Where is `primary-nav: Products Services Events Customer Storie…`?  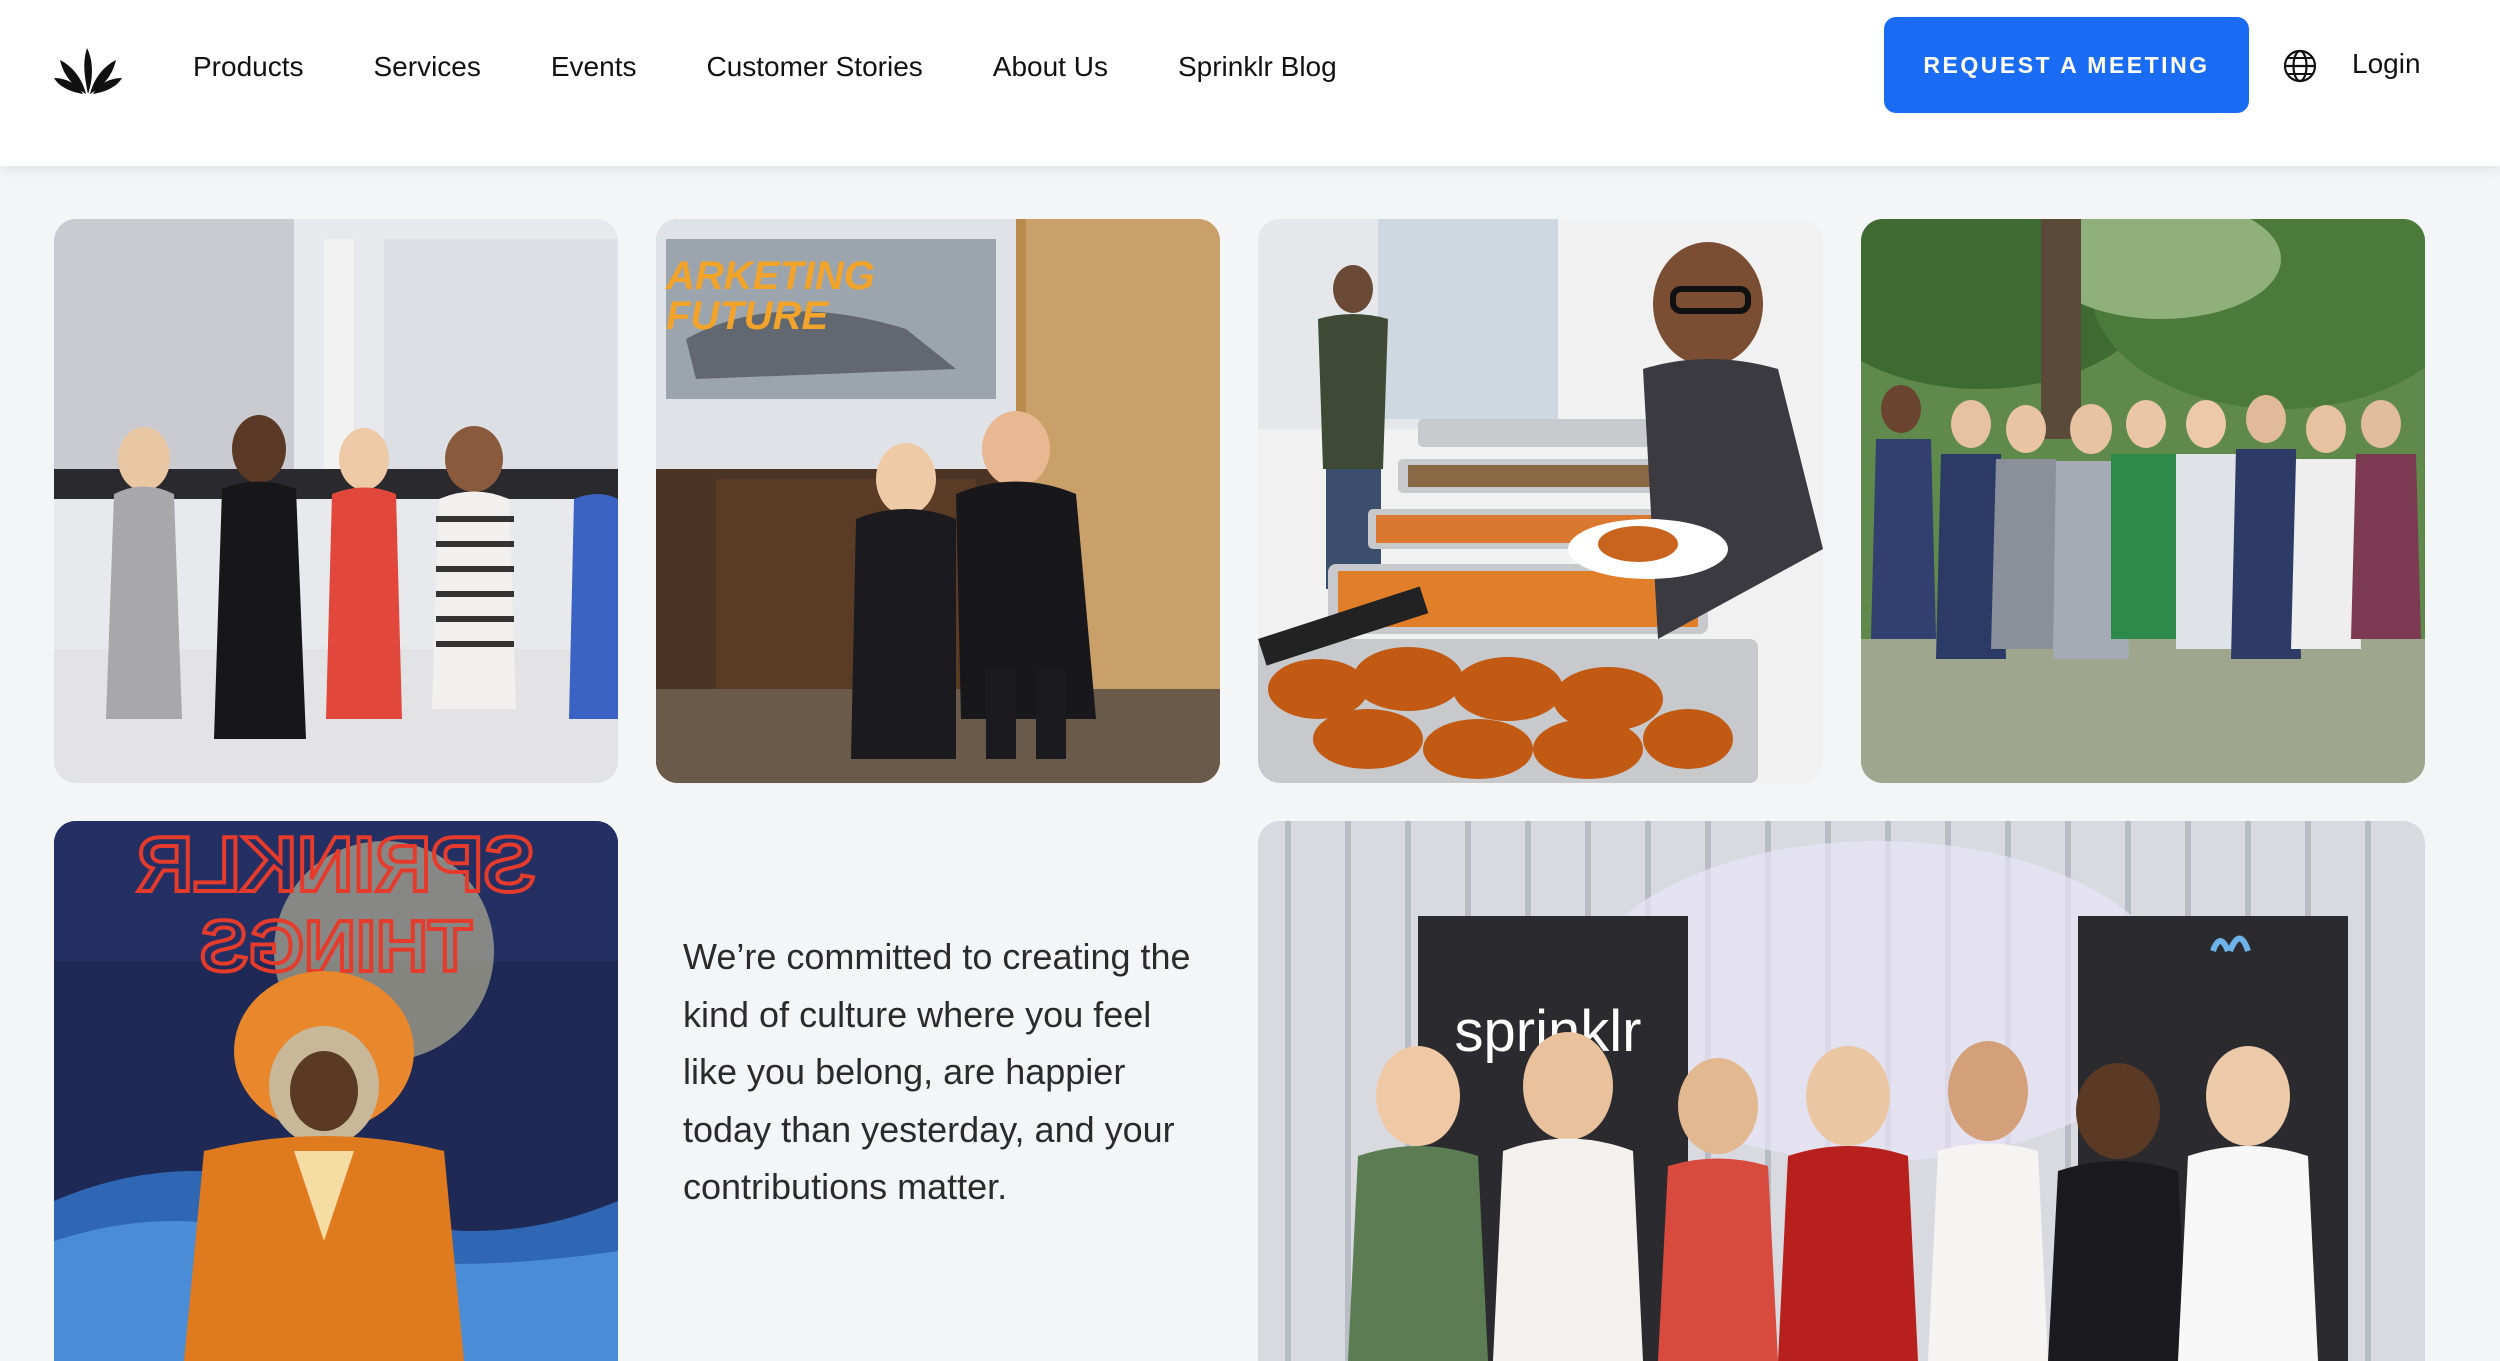 primary-nav: Products Services Events Customer Storie… is located at coordinates (800, 67).